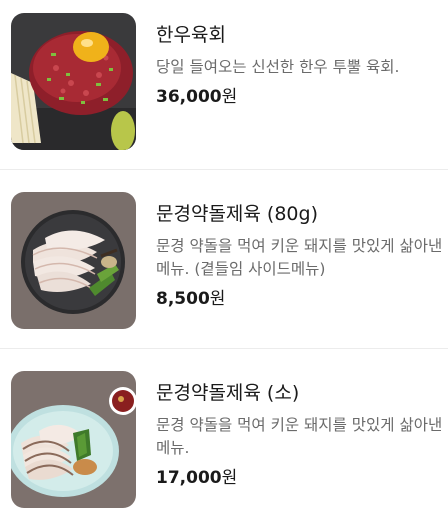  I want to click on boiled-pork-platter-photo-icon, so click(73, 439).